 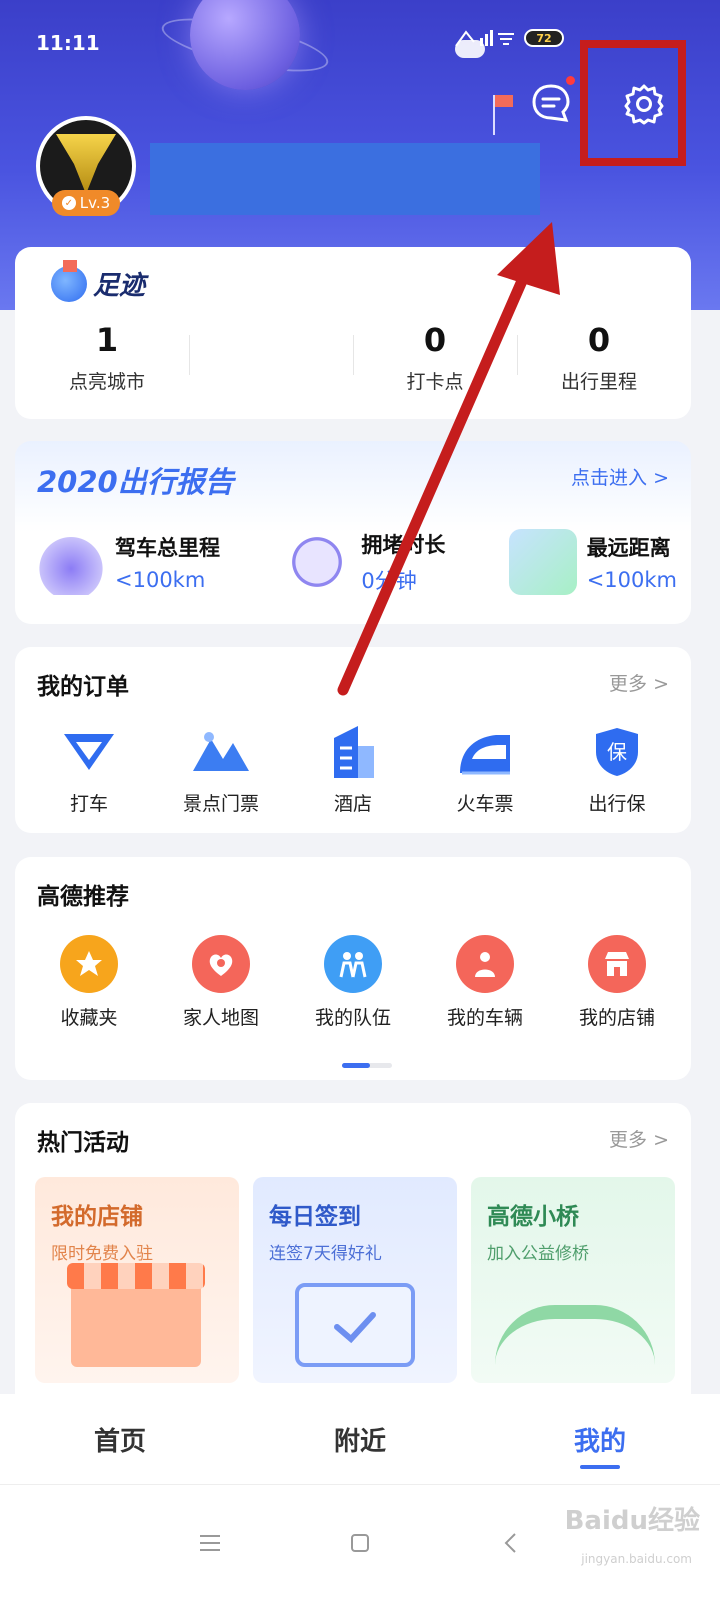 What do you see at coordinates (485, 964) in the screenshot?
I see `car-owner-icon` at bounding box center [485, 964].